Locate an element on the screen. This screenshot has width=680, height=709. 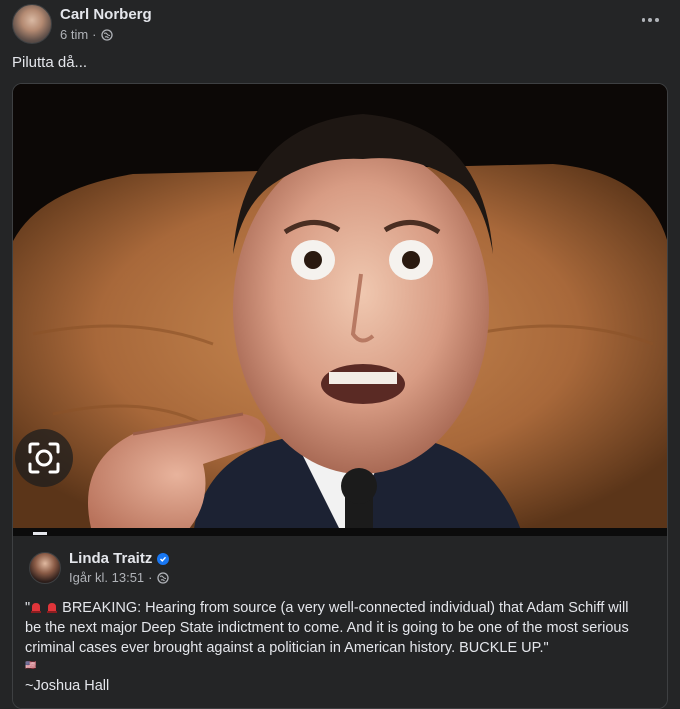
author-name: Carl Norberg is located at coordinates (106, 14).